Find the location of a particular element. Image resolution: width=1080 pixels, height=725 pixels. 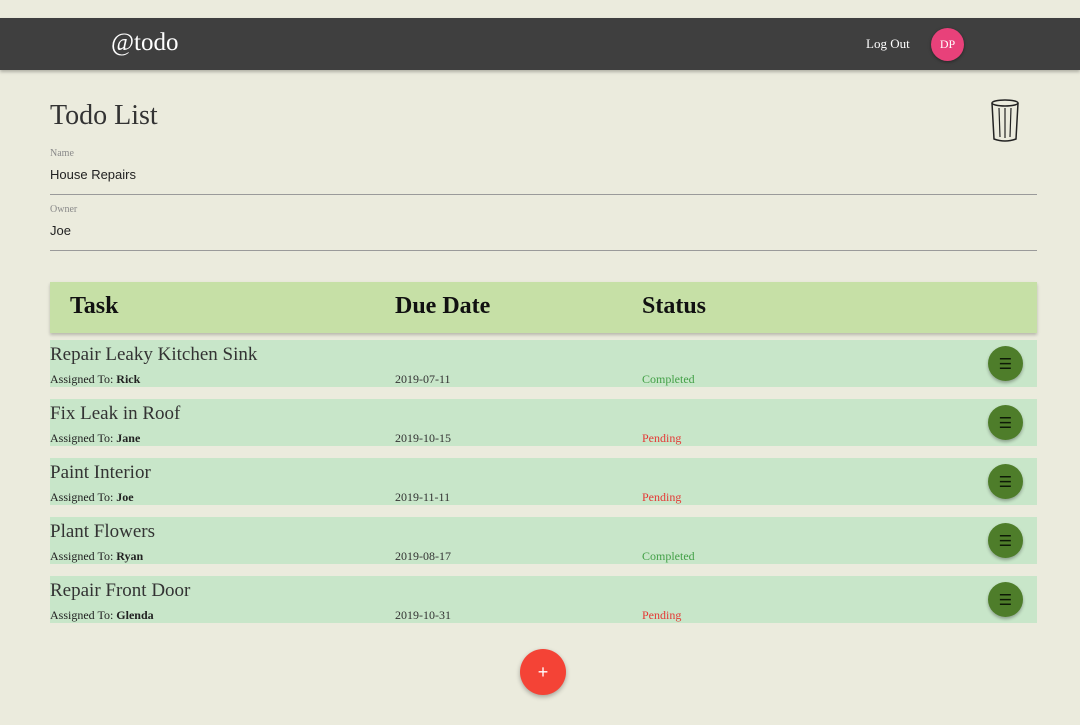

logout-link: Log Out is located at coordinates (888, 44).